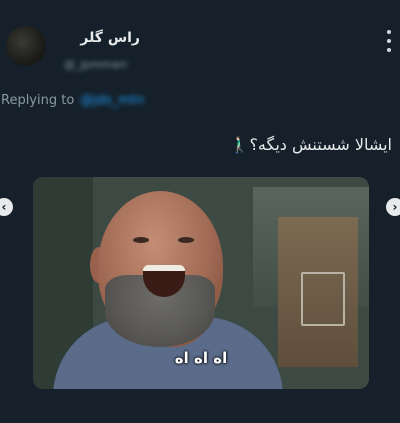  Describe the element at coordinates (105, 38) in the screenshot. I see `display-name: راس گلر` at that location.